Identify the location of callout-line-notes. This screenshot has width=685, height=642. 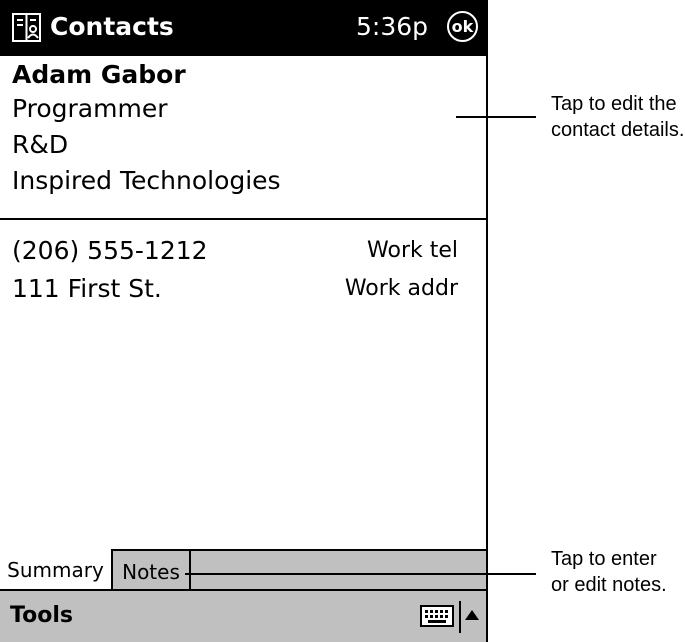
(360, 574).